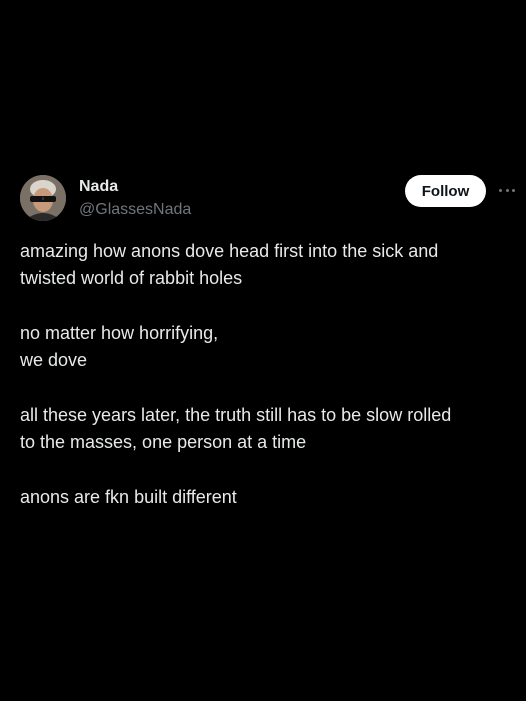 This screenshot has width=526, height=701. What do you see at coordinates (128, 497) in the screenshot?
I see `post-line: anons are fkn built different` at bounding box center [128, 497].